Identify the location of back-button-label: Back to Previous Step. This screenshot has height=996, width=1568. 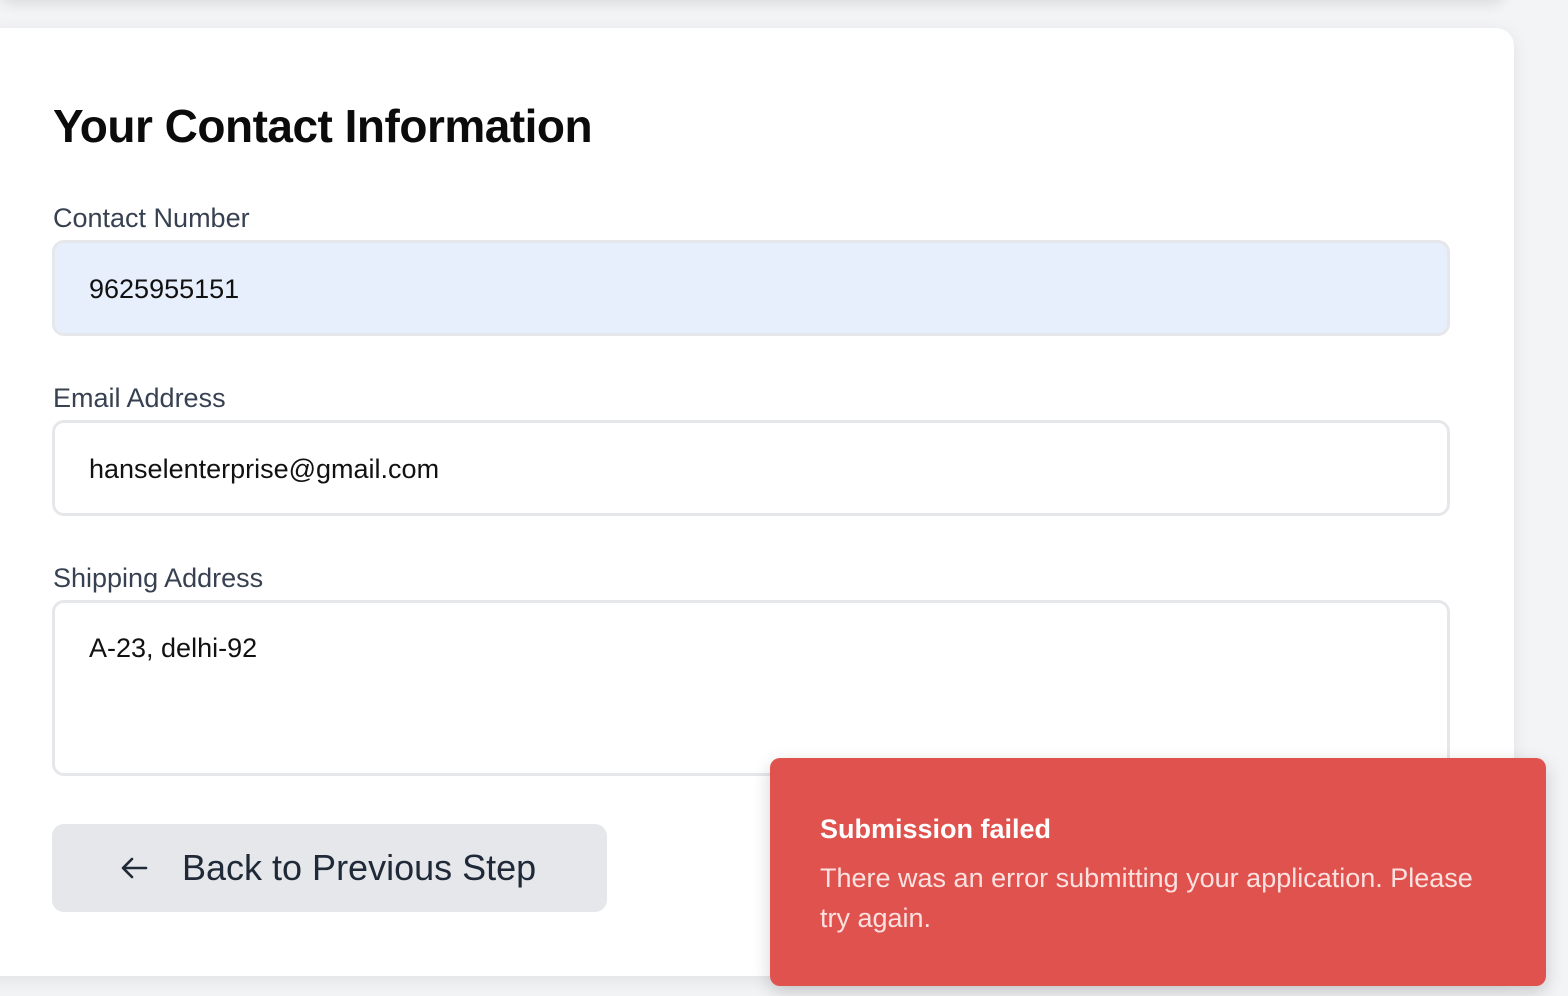
(359, 867).